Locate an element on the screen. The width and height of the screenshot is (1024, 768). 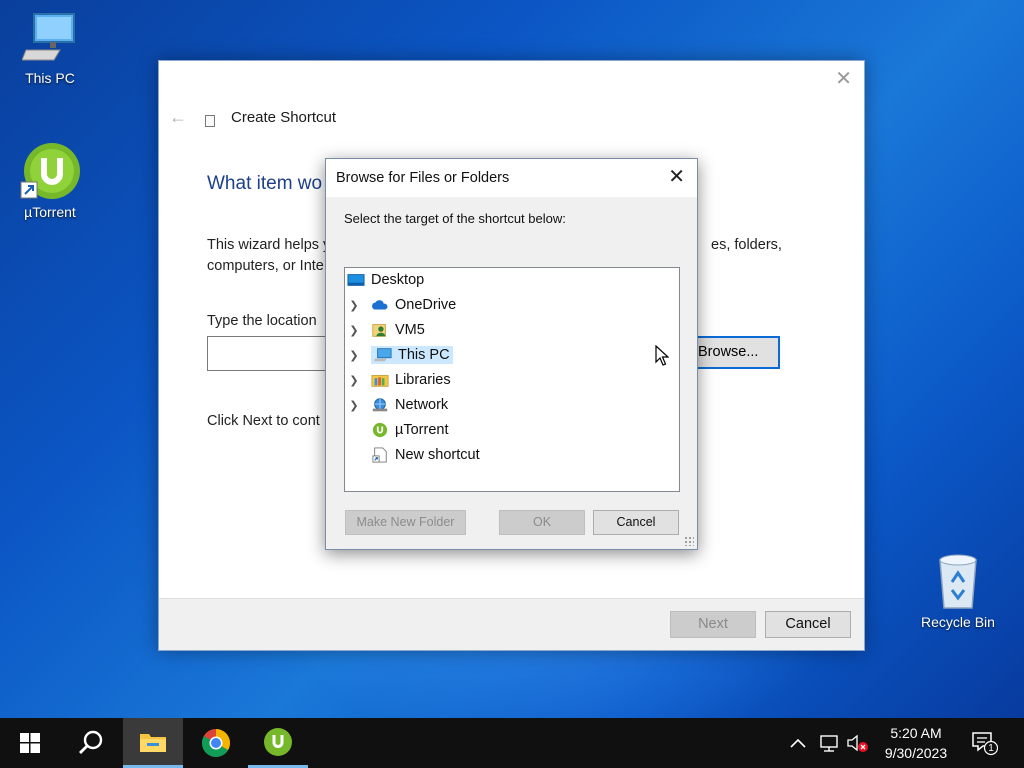
clock-date: 9/30/2023 is located at coordinates (916, 753).